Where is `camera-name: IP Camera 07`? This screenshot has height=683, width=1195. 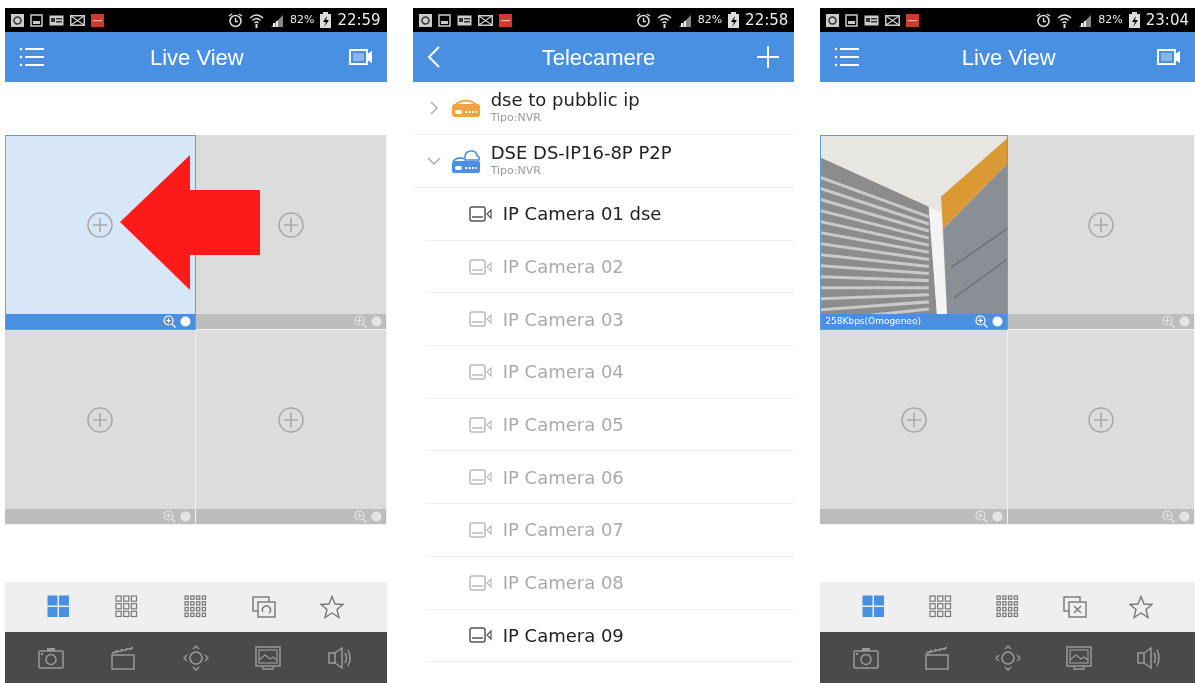
camera-name: IP Camera 07 is located at coordinates (563, 530).